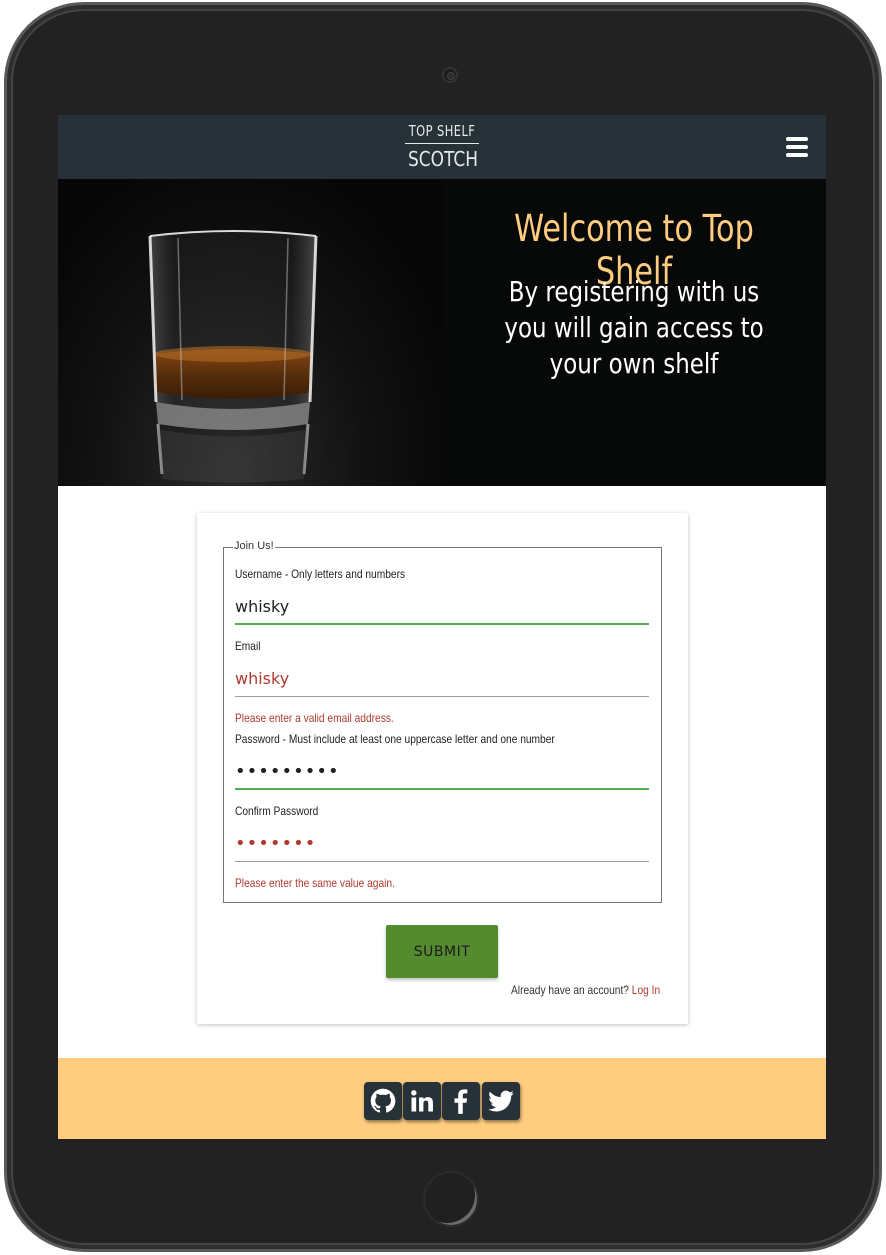  Describe the element at coordinates (442, 143) in the screenshot. I see `logo-divider` at that location.